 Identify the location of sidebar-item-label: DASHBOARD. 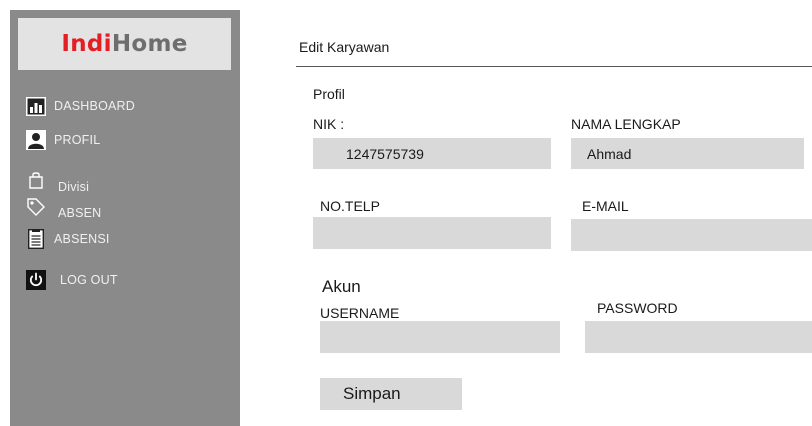
(94, 106).